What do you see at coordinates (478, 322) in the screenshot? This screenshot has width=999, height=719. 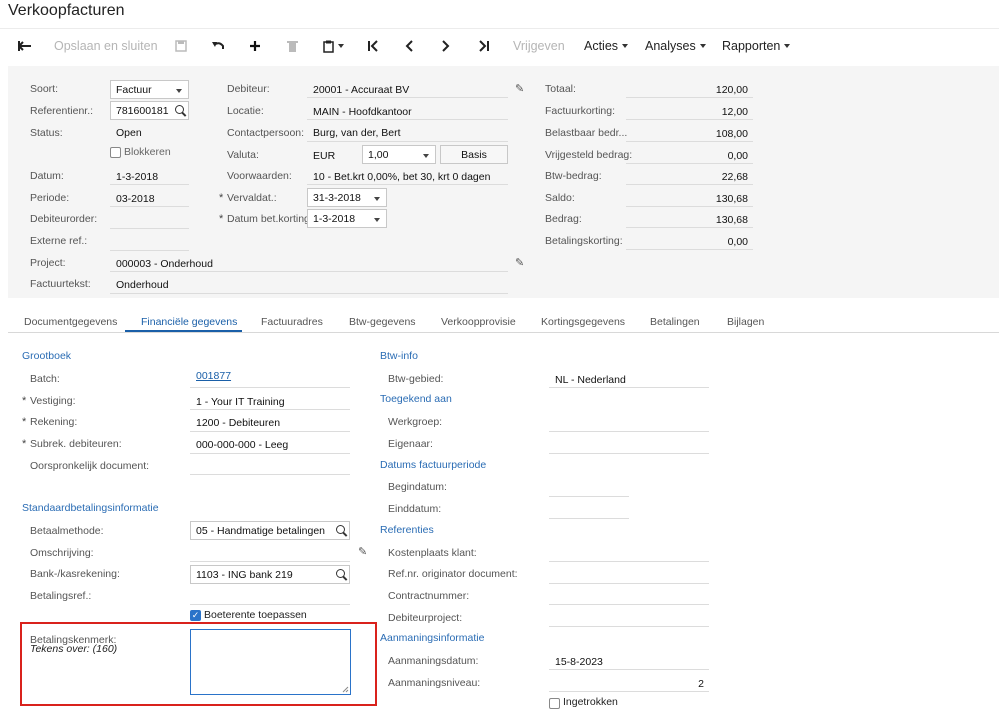 I see `tab-5: Verkoopprovisie` at bounding box center [478, 322].